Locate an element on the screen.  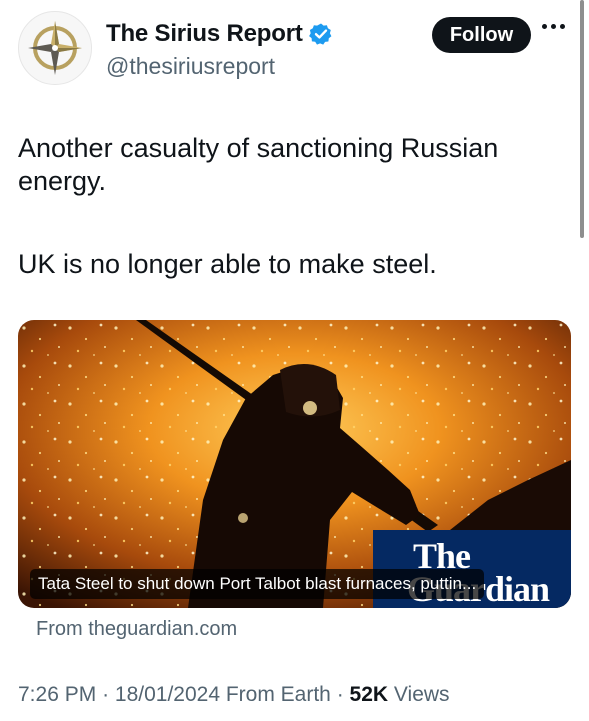
verified-badge-icon is located at coordinates (320, 34).